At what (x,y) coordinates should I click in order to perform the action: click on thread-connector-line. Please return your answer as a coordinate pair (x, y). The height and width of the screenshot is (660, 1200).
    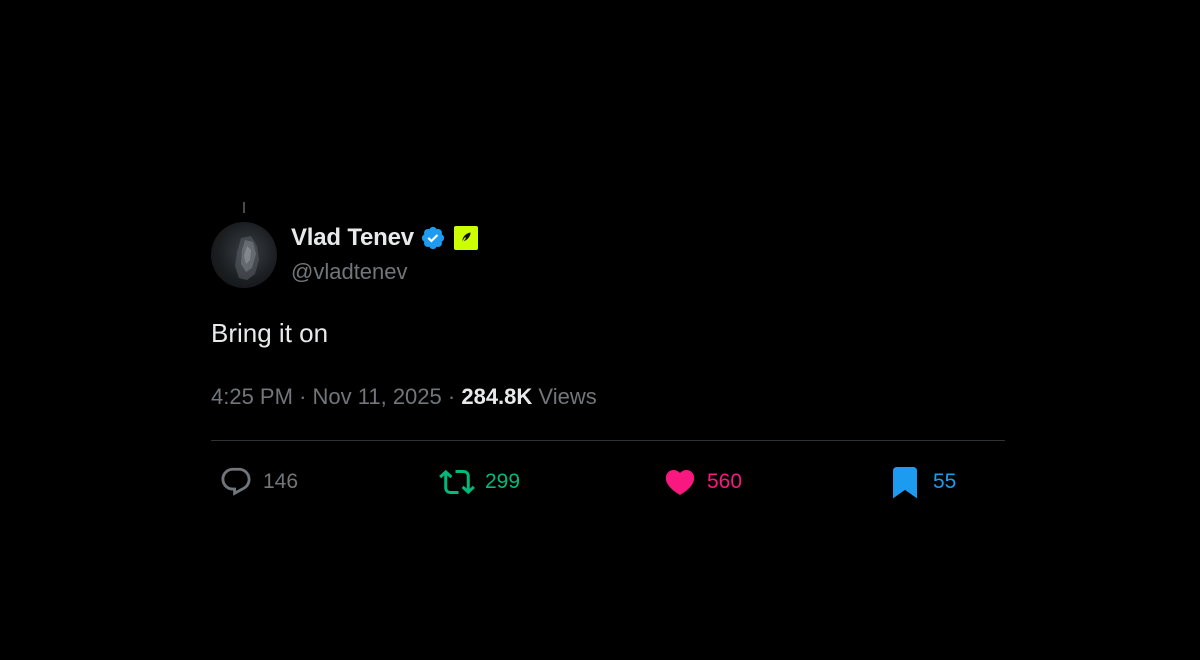
    Looking at the image, I should click on (244, 207).